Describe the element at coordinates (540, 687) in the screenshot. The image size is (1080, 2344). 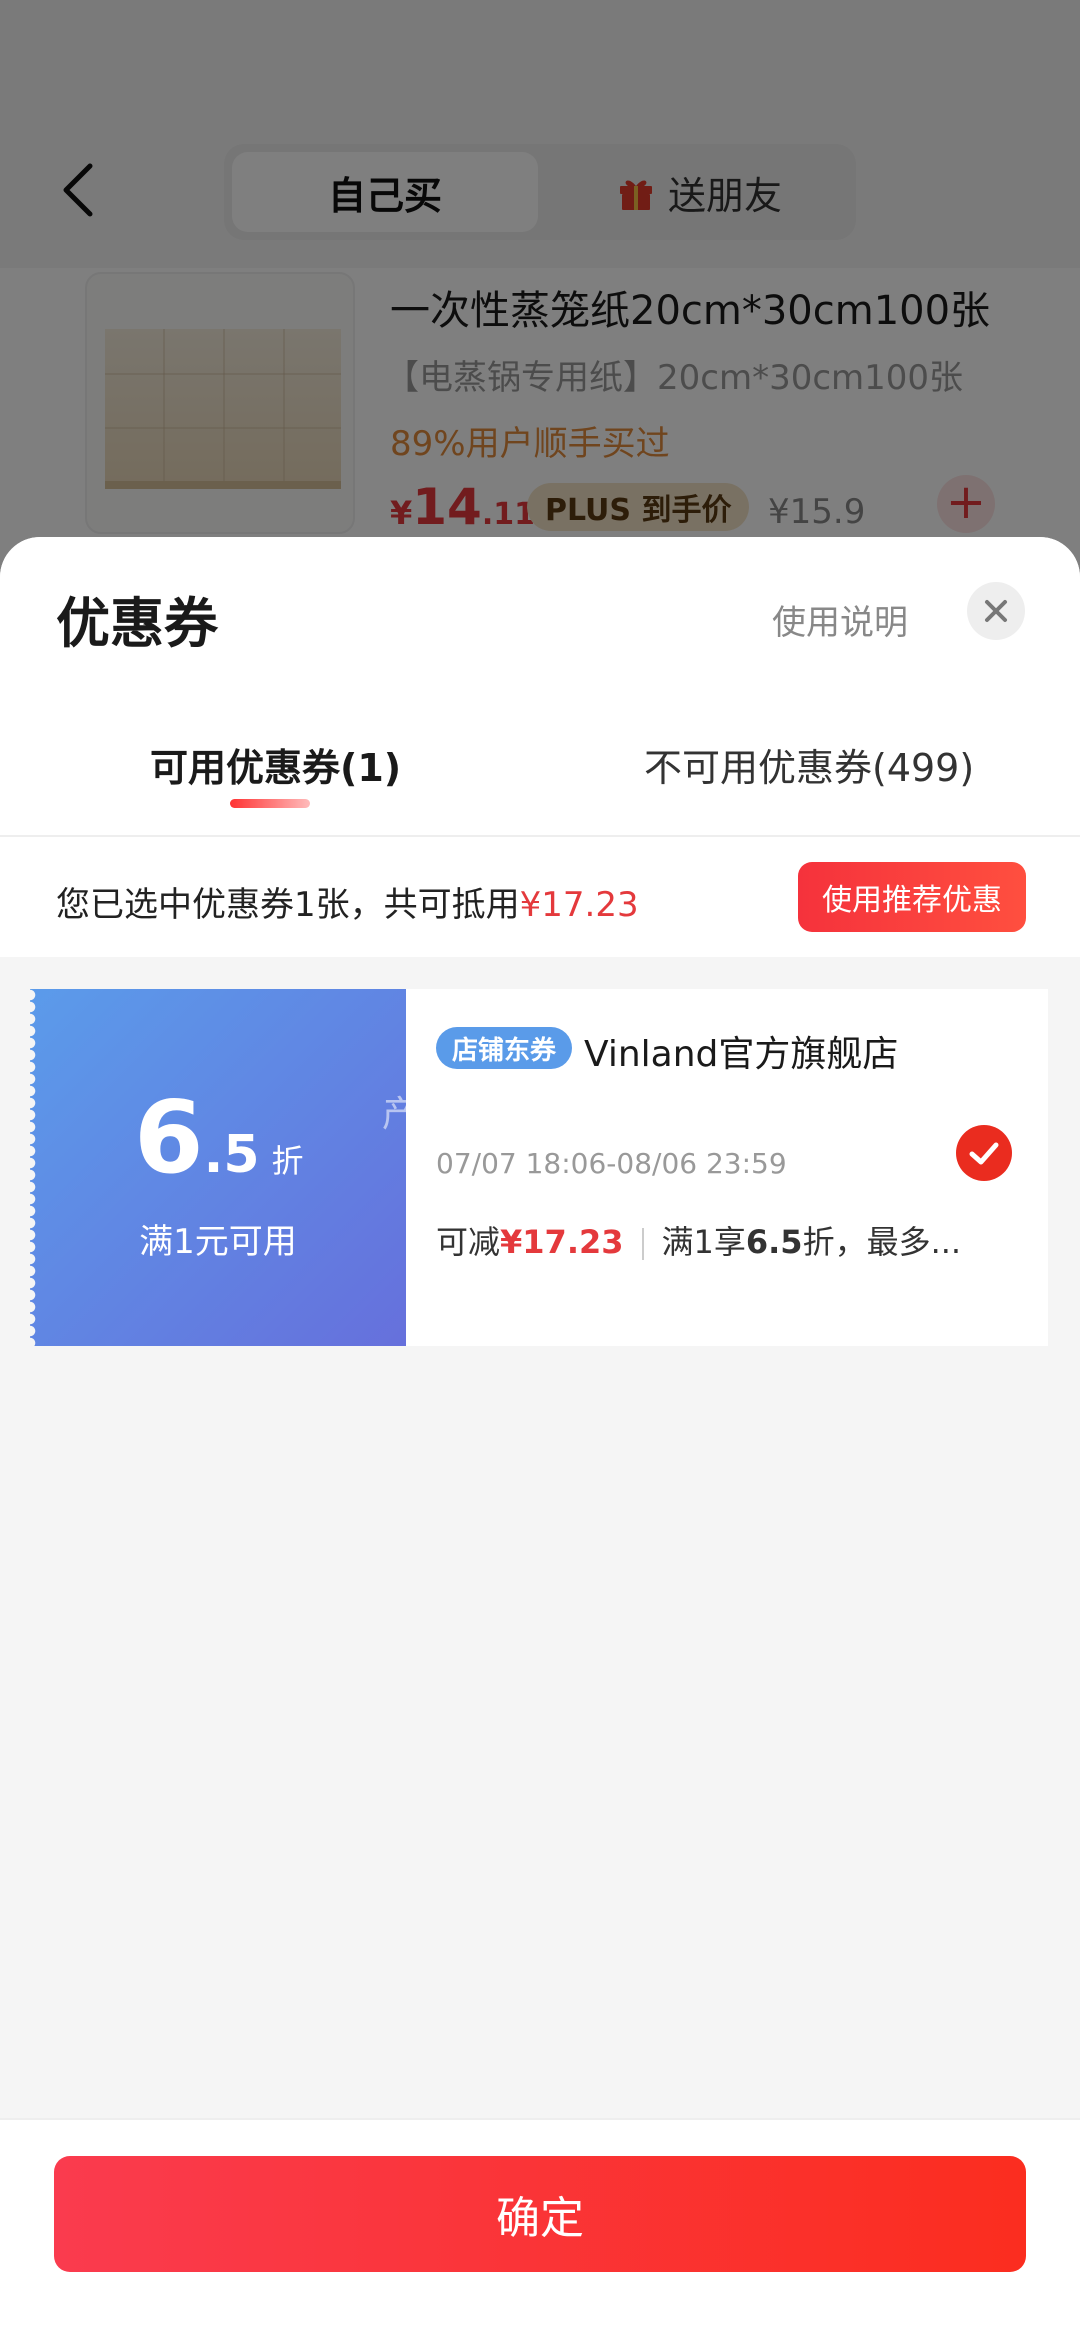
I see `sheet-header: 优惠券 使用说明 可用优惠券(1) 不可用优惠券(499)` at that location.